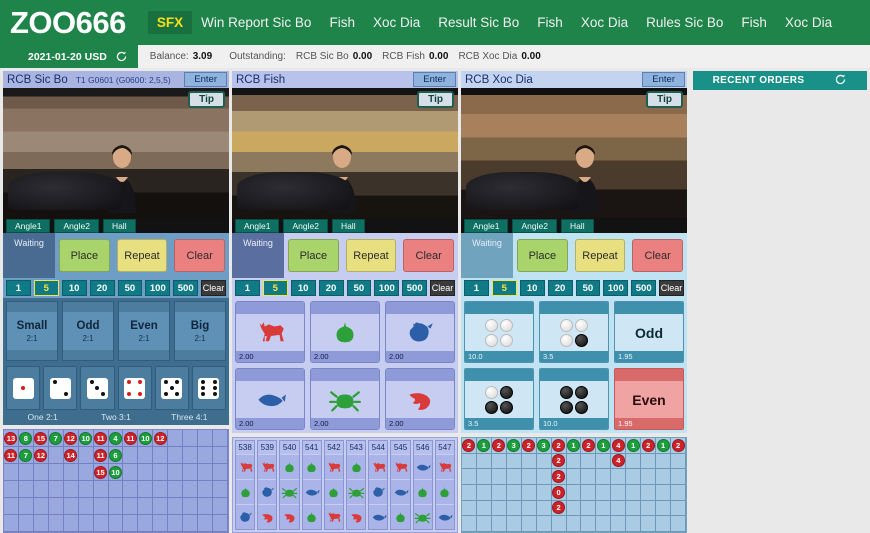 The height and width of the screenshot is (533, 870). Describe the element at coordinates (11, 438) in the screenshot. I see `road-bead: 13` at that location.